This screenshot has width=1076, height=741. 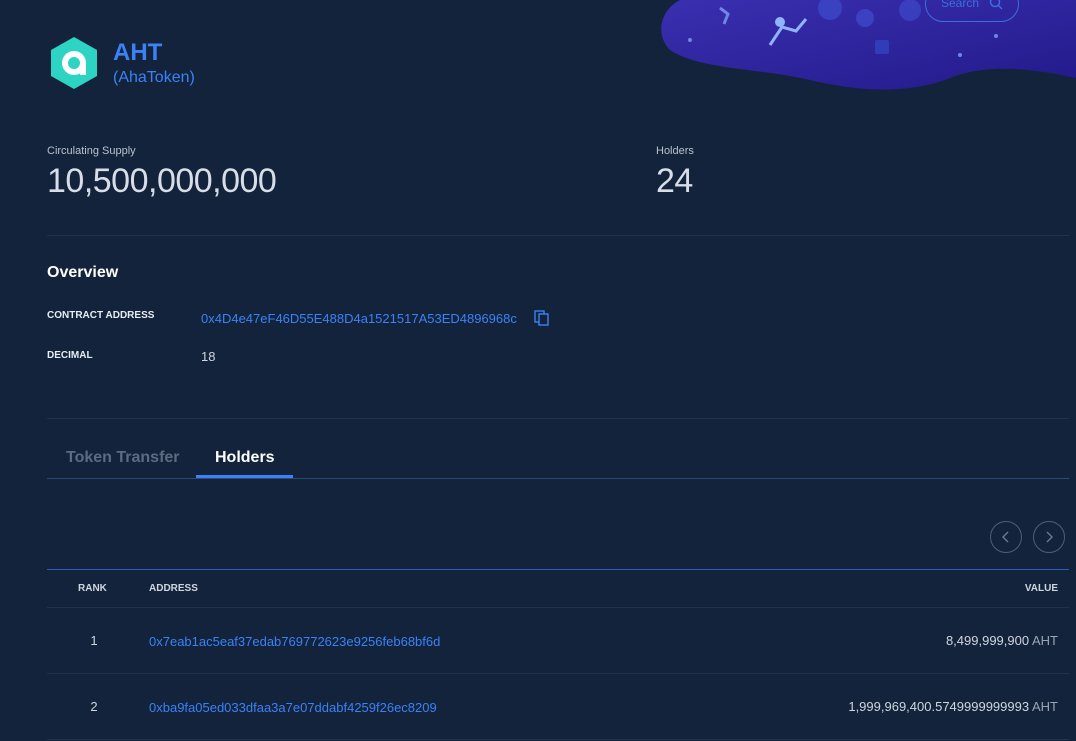 What do you see at coordinates (939, 706) in the screenshot?
I see `holder-value: 1,999,969,400.5749999999993` at bounding box center [939, 706].